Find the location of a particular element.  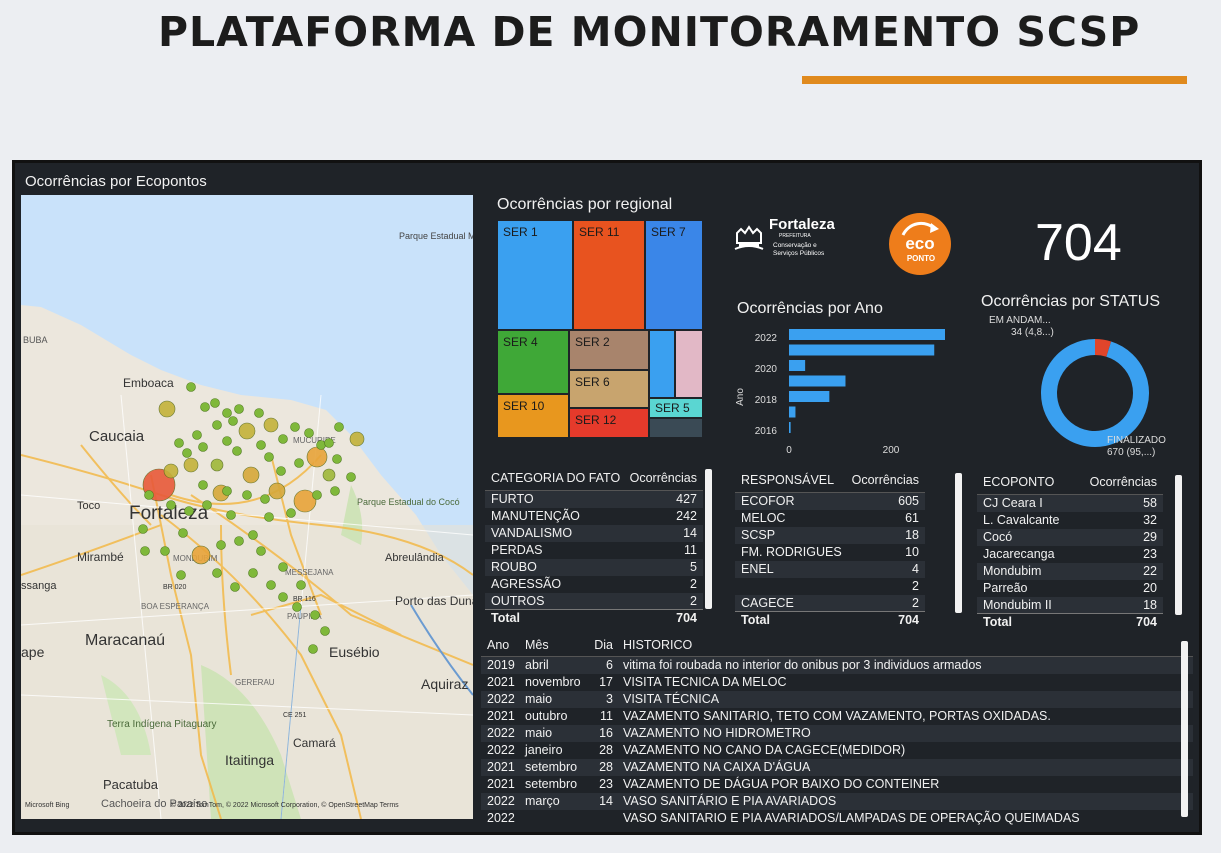

table-row: 2022 maio 16 VAZAMENTO NO HIDROMETRO is located at coordinates (837, 733).